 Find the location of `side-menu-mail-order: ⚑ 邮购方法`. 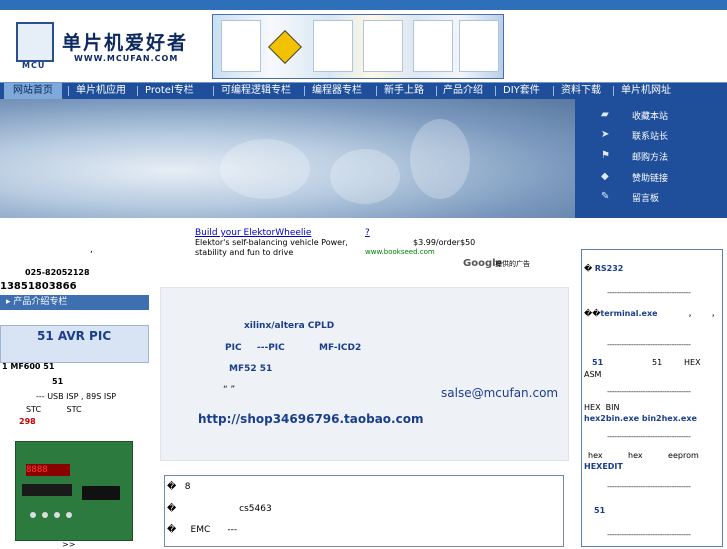

side-menu-mail-order: ⚑ 邮购方法 is located at coordinates (651, 156).